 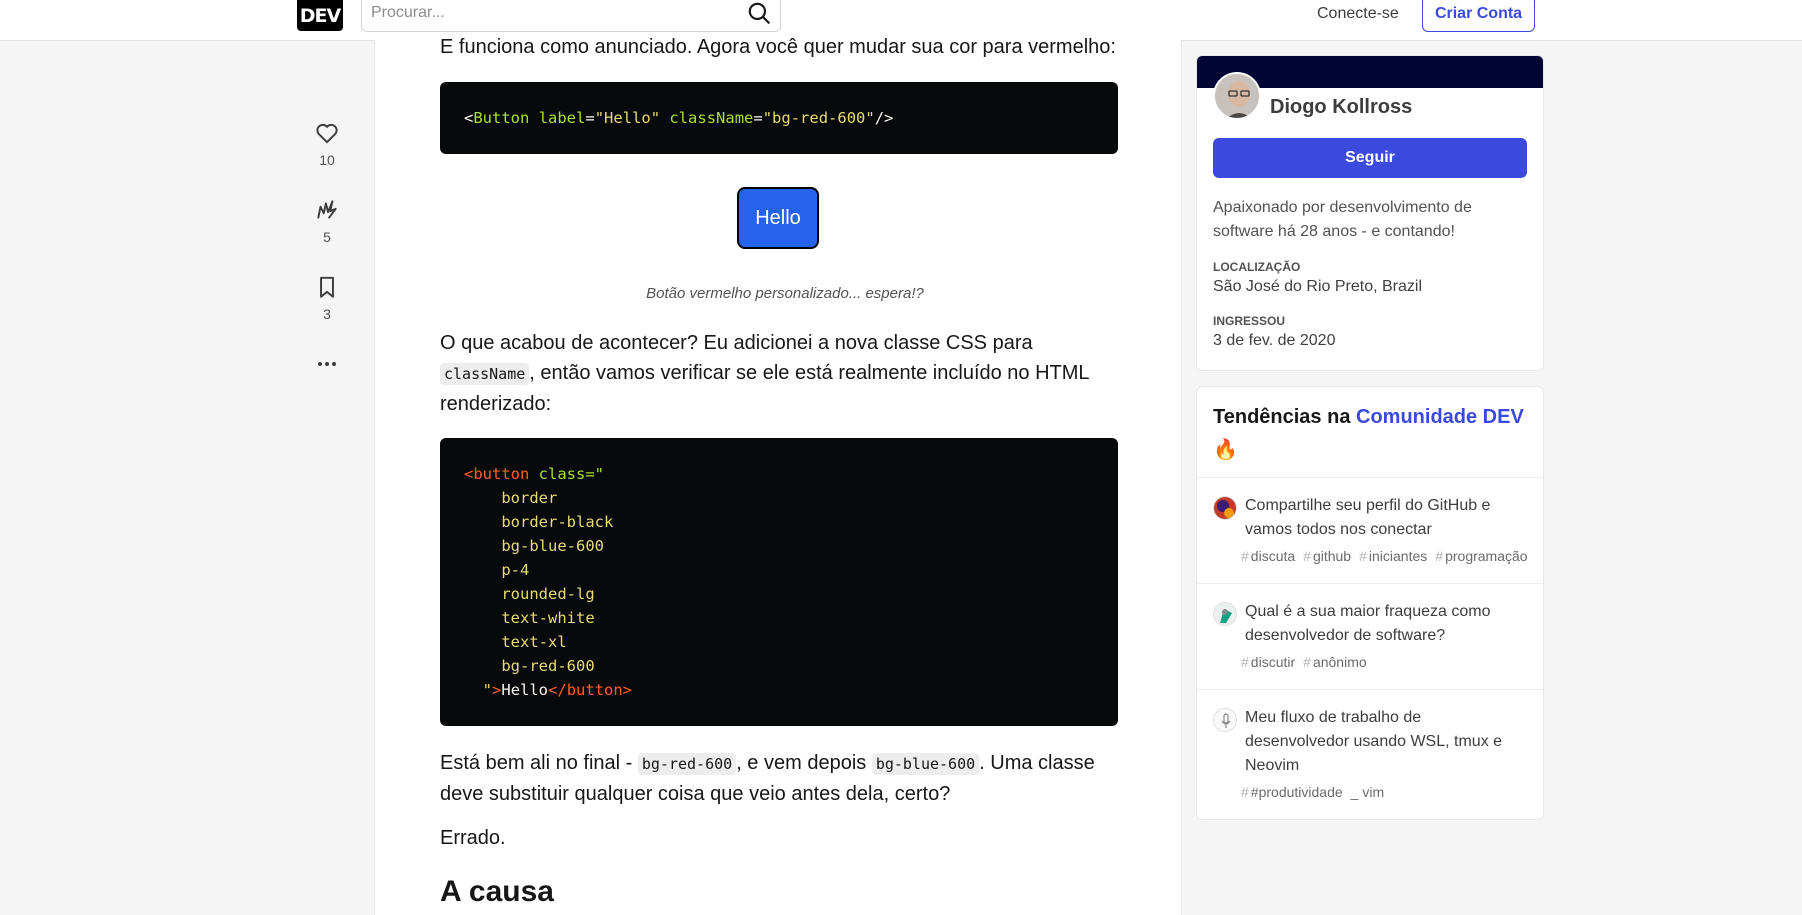 What do you see at coordinates (1384, 662) in the screenshot?
I see `tag-list: # discutir # anônimo` at bounding box center [1384, 662].